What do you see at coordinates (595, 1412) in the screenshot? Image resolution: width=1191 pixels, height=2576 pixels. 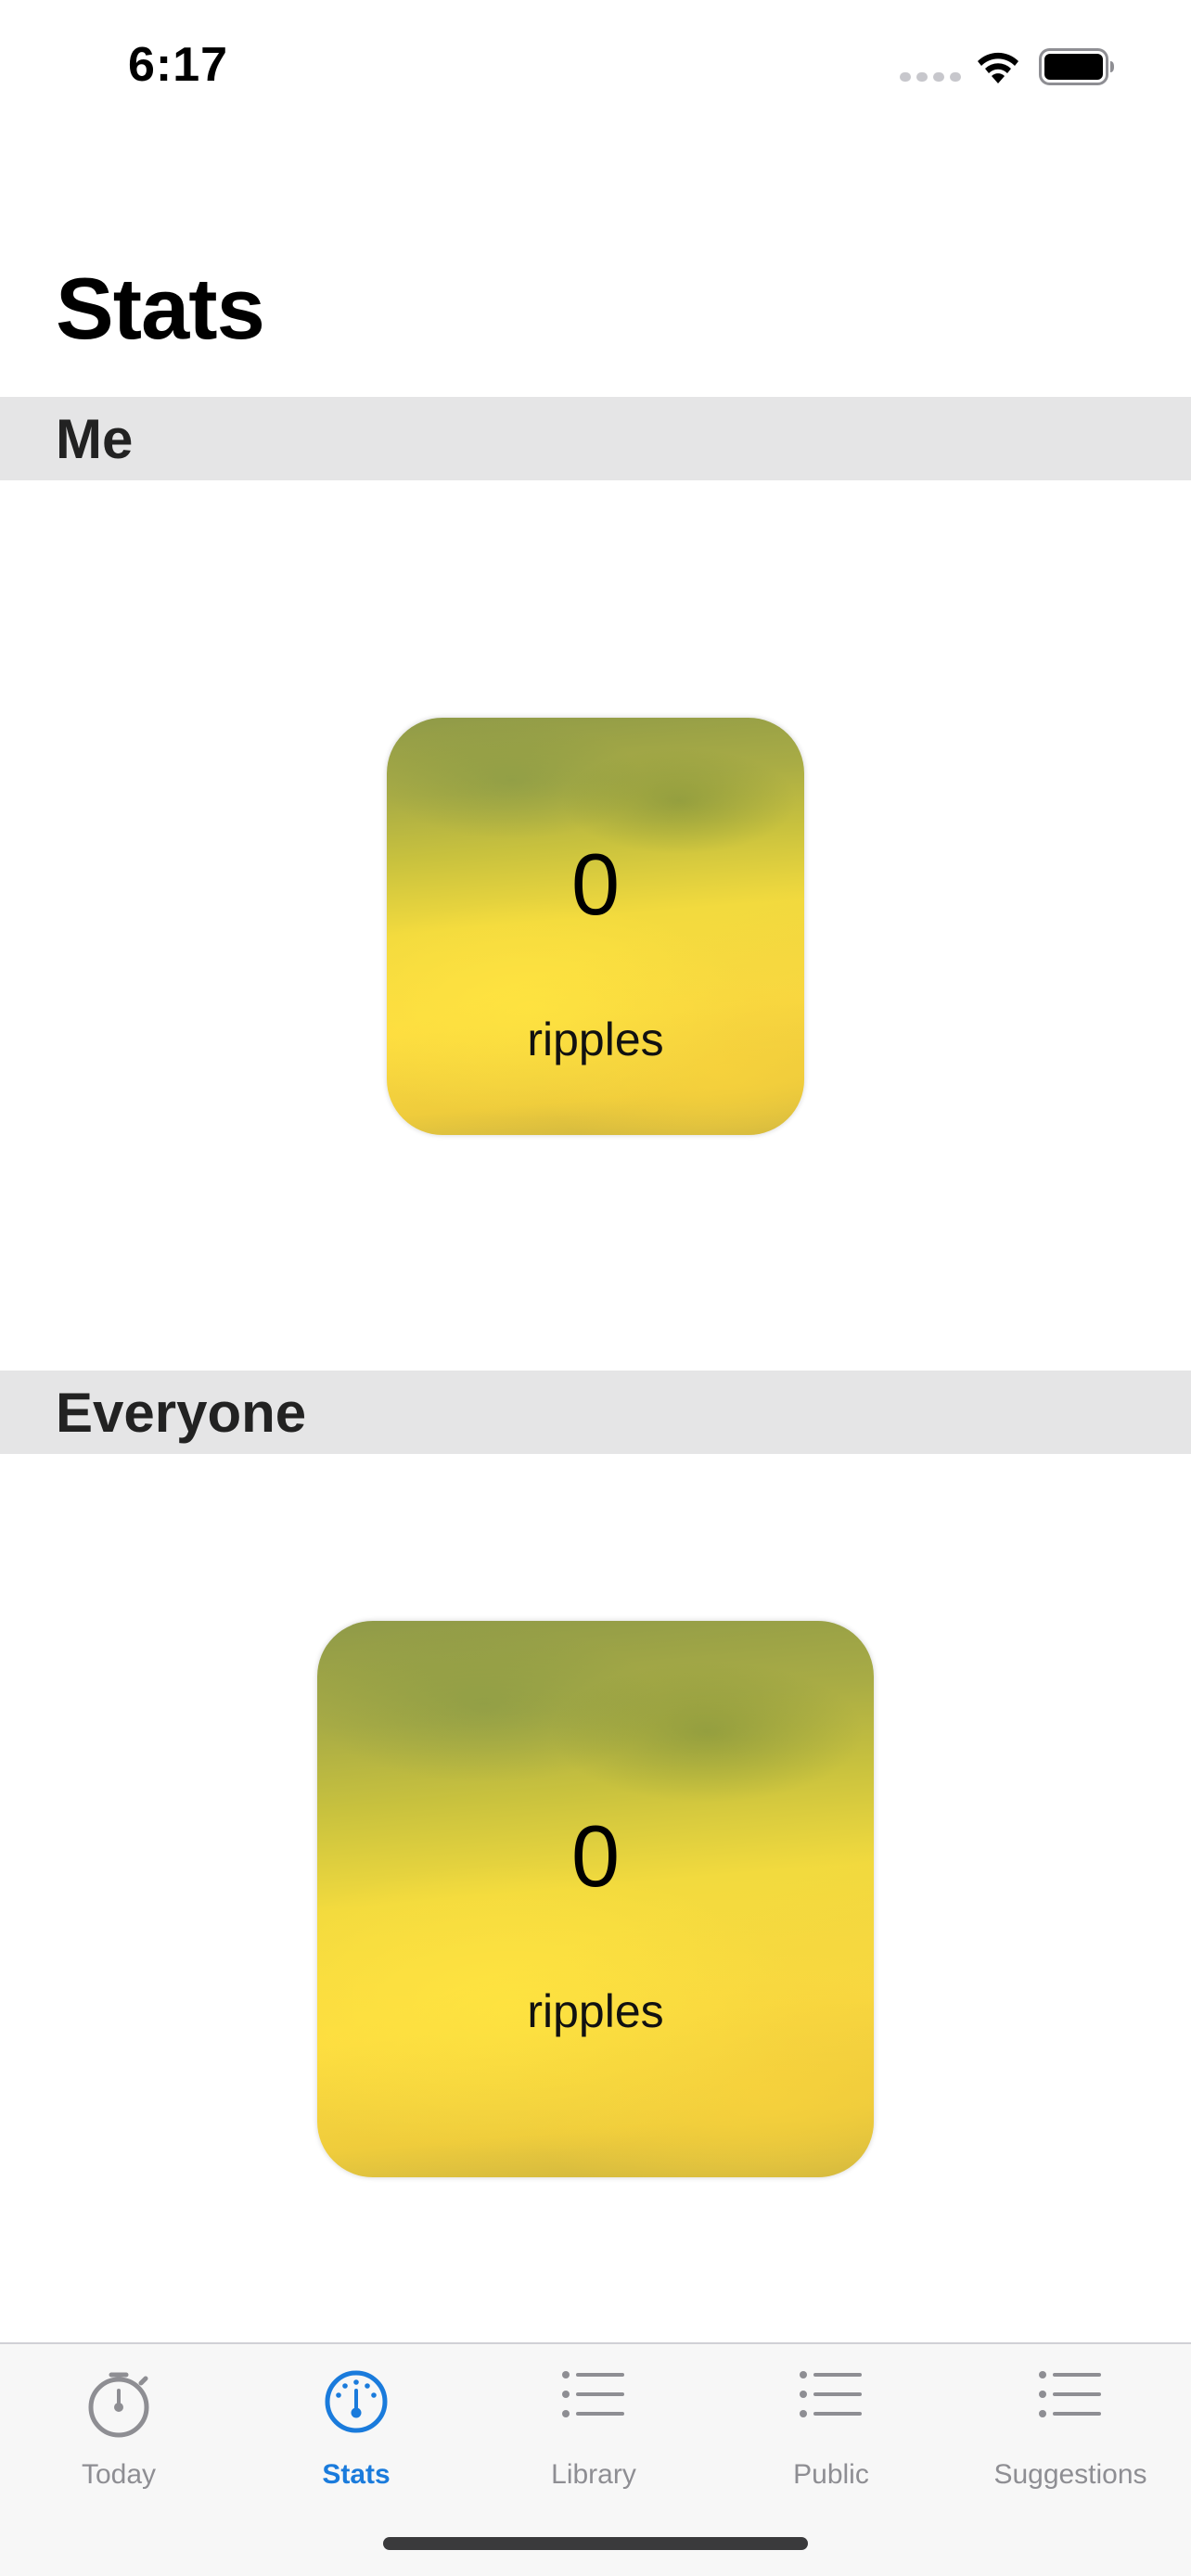 I see `section-header-everyone: Everyone` at bounding box center [595, 1412].